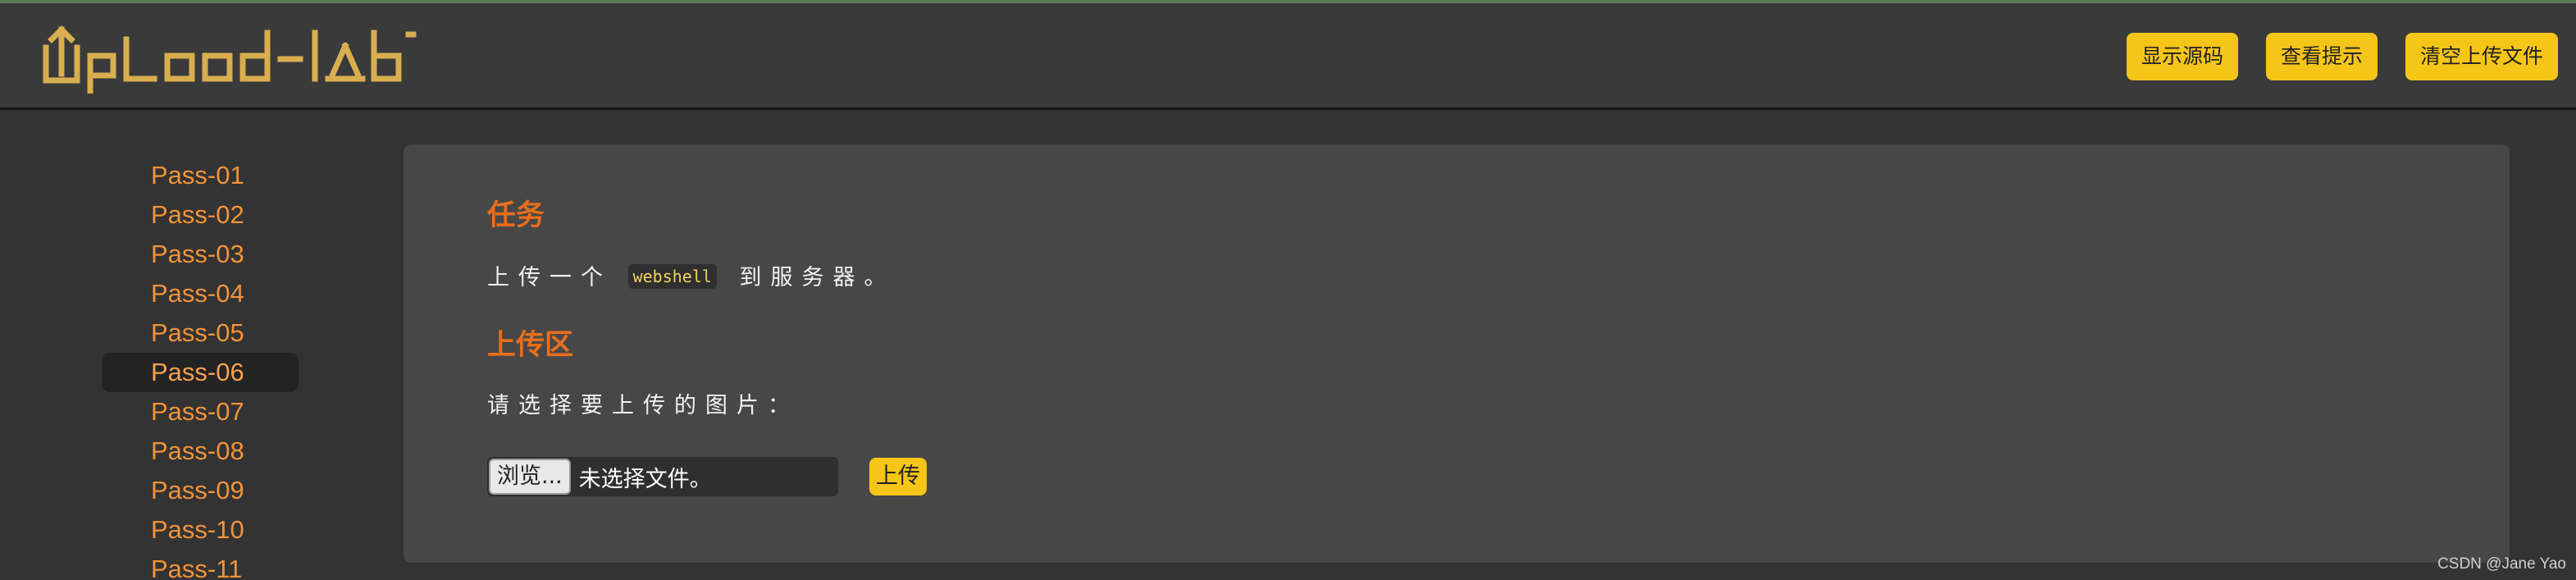 The width and height of the screenshot is (2576, 580). What do you see at coordinates (200, 255) in the screenshot?
I see `sidebar-item-pass-03: Pass-03` at bounding box center [200, 255].